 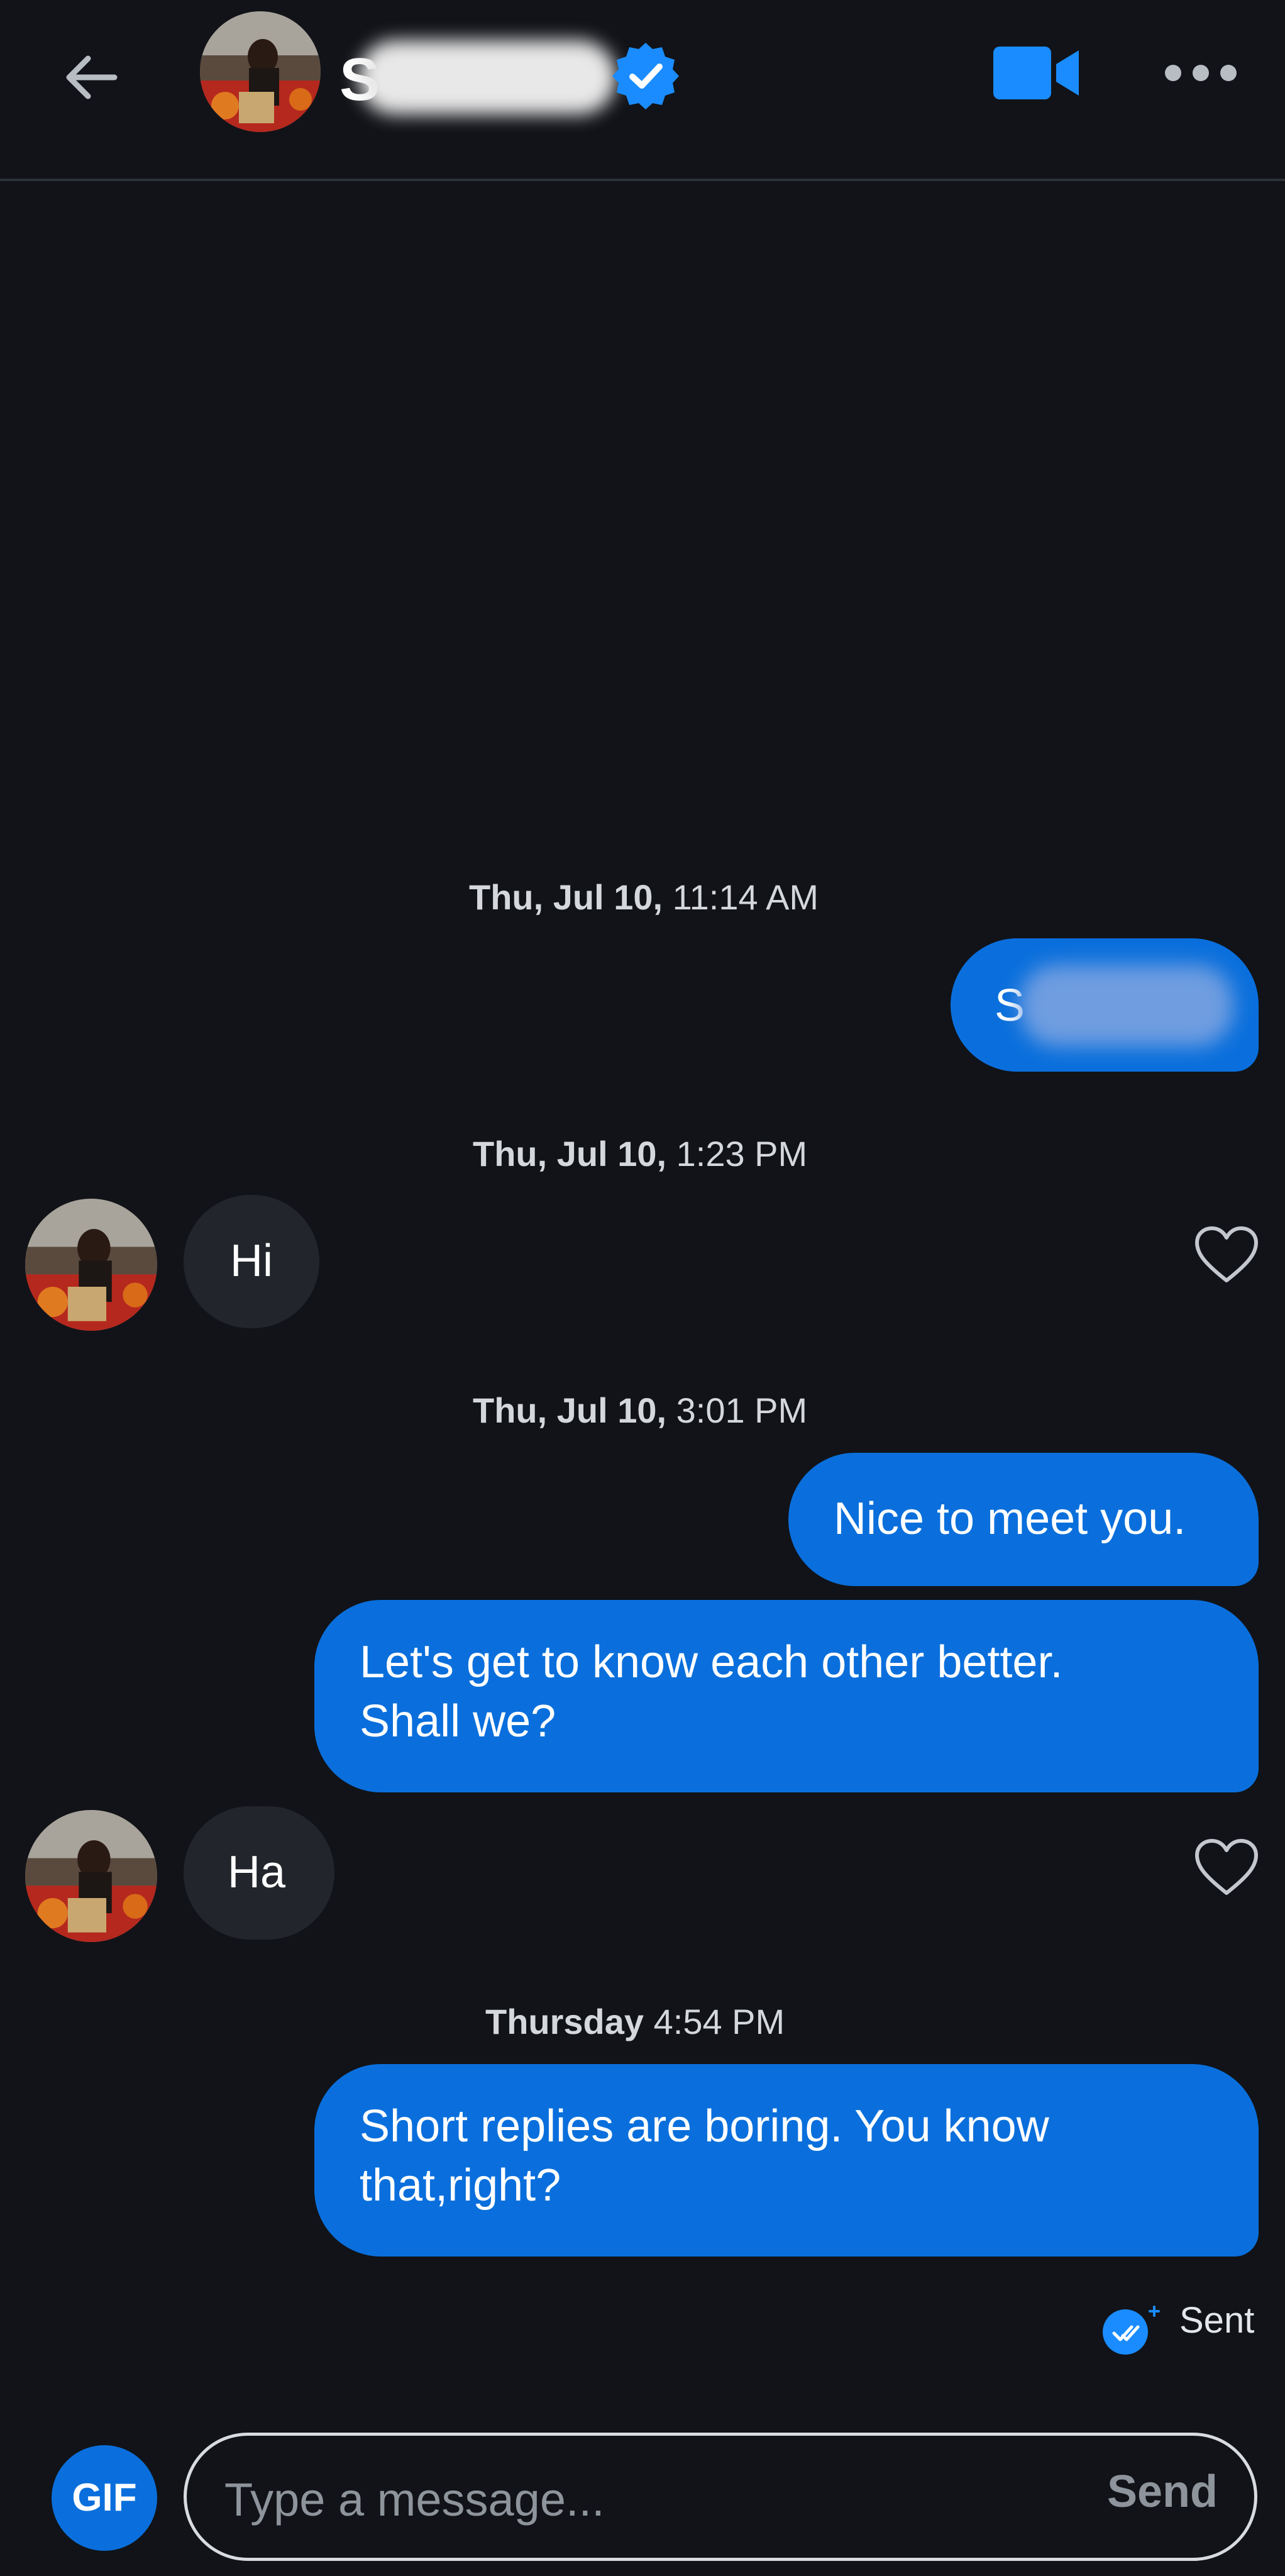 I want to click on name-redaction, so click(x=487, y=77).